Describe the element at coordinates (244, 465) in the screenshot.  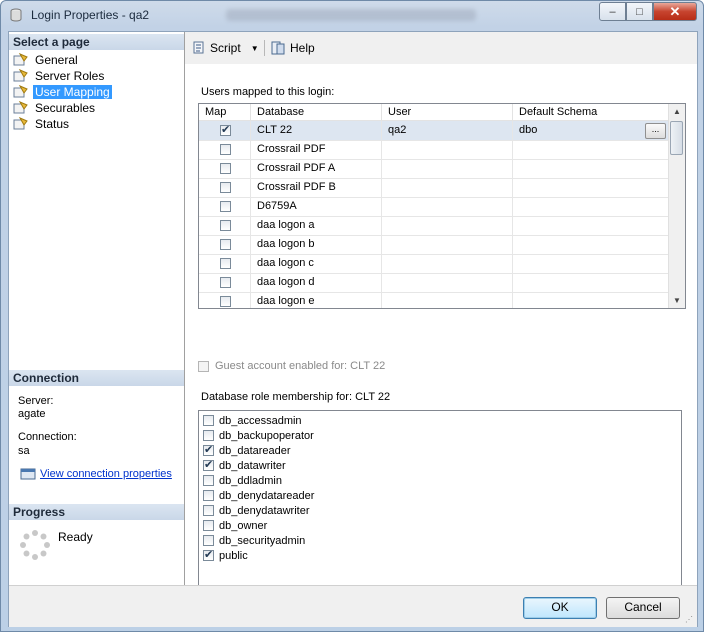
I see `role-item-db-datawriter: ✔ db_datawriter` at that location.